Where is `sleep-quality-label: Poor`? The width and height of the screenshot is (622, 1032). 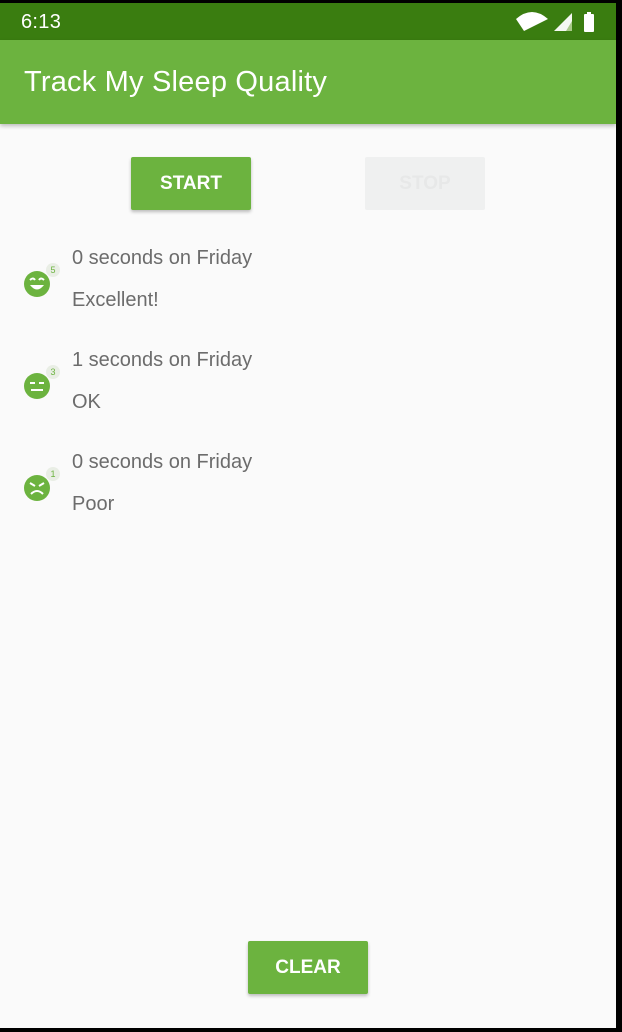 sleep-quality-label: Poor is located at coordinates (93, 504).